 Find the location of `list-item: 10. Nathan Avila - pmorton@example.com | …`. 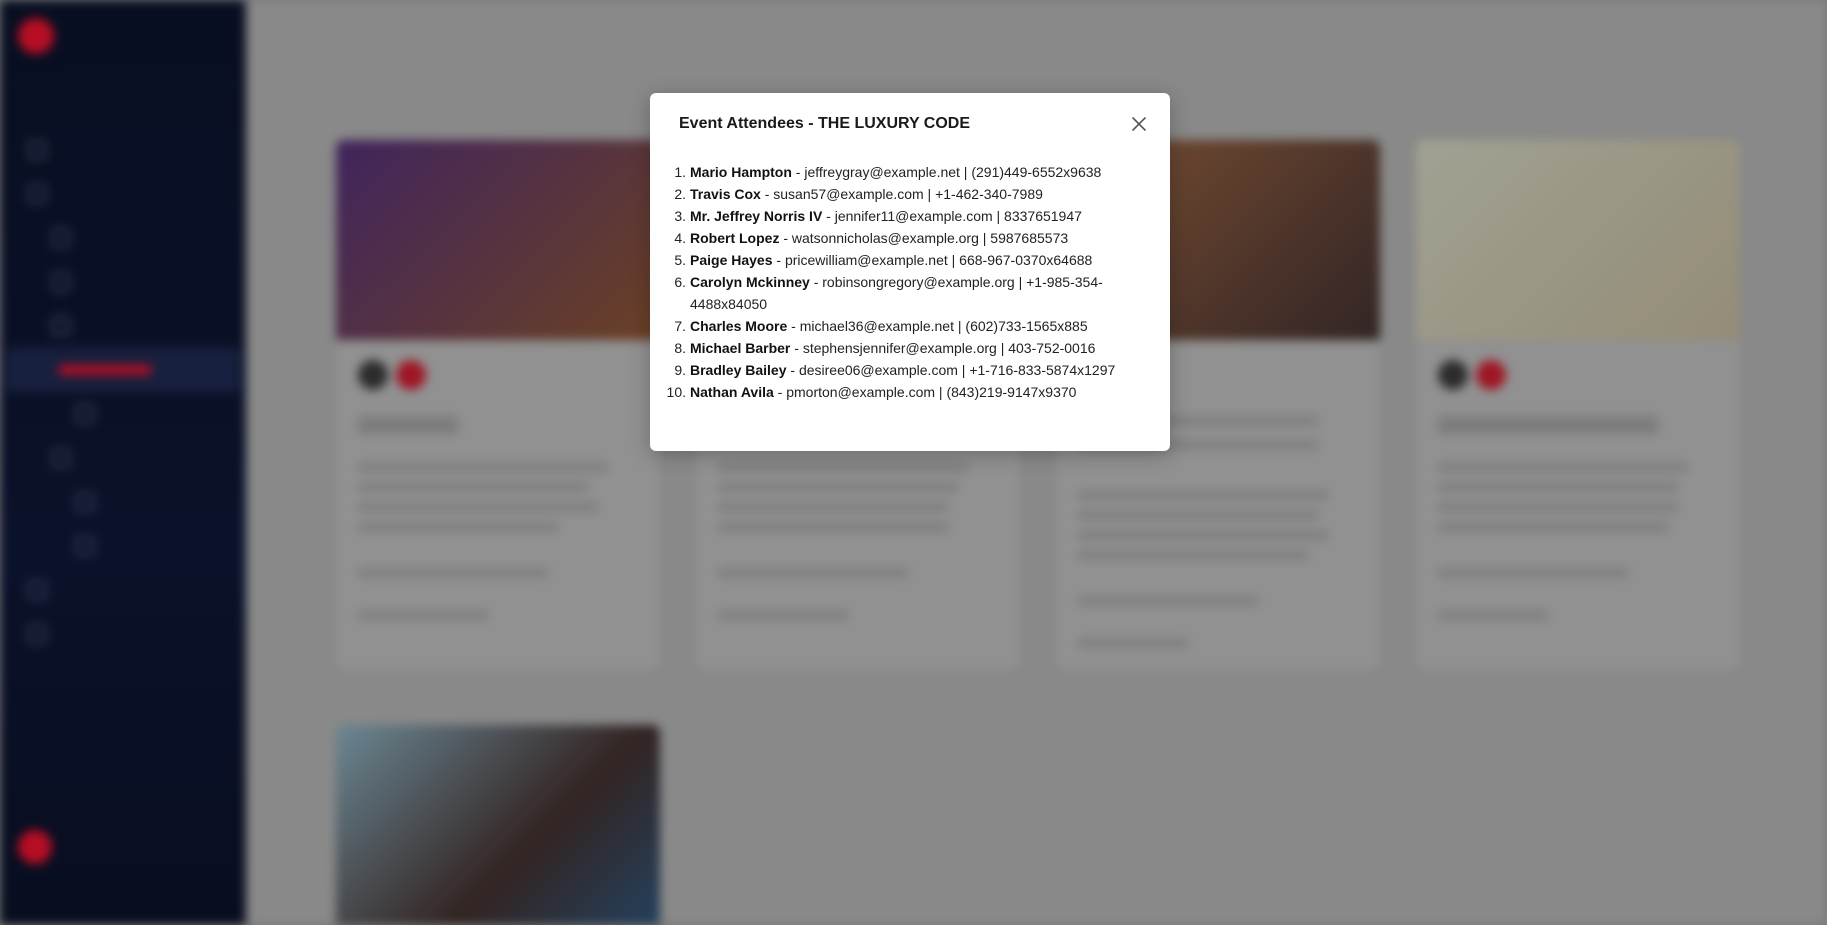

list-item: 10. Nathan Avila - pmorton@example.com | … is located at coordinates (903, 392).